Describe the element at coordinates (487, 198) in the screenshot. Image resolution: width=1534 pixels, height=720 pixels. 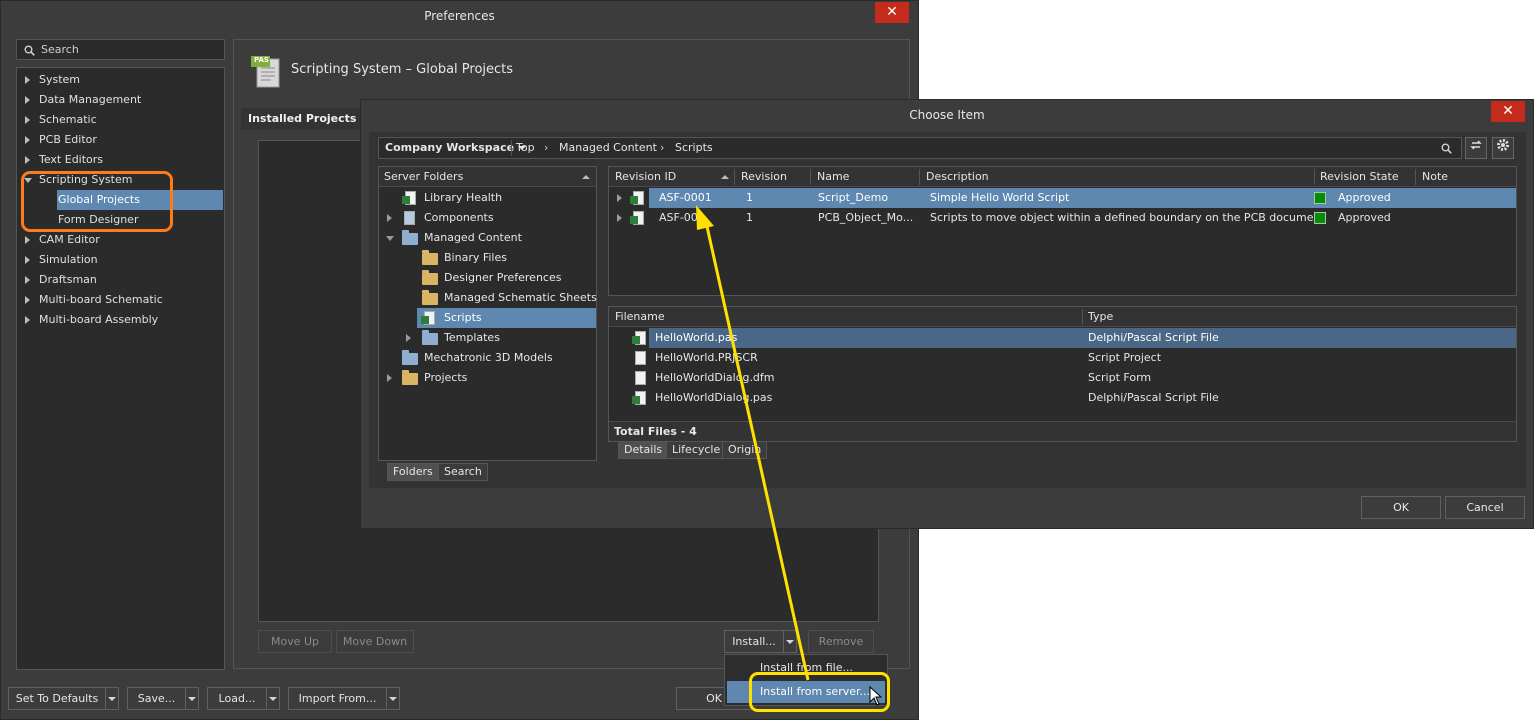
I see `folder-item: Library Health` at that location.